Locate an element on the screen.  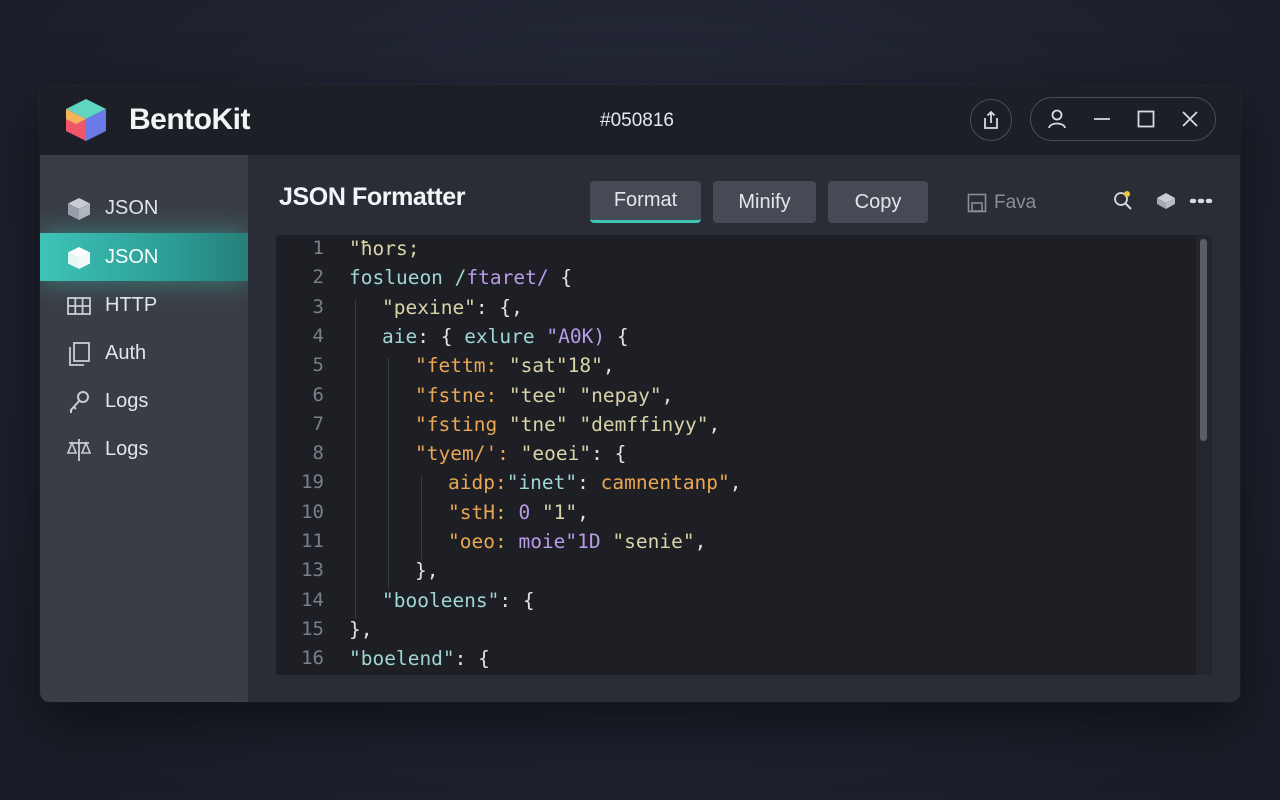
line-number: 10 is located at coordinates (312, 511).